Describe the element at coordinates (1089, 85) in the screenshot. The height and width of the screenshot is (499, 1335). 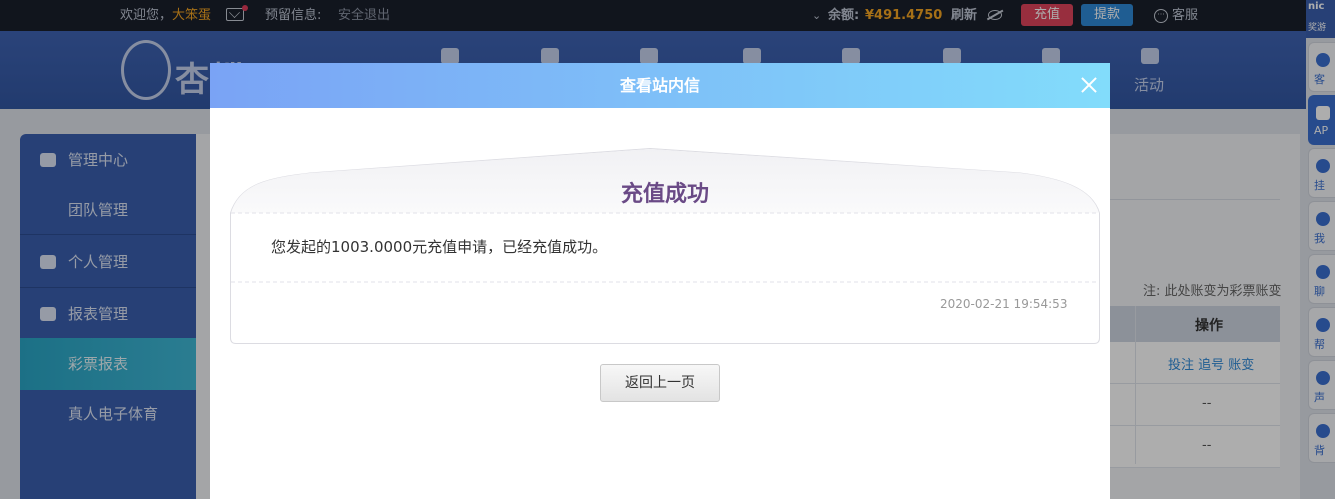
I see `close-icon` at that location.